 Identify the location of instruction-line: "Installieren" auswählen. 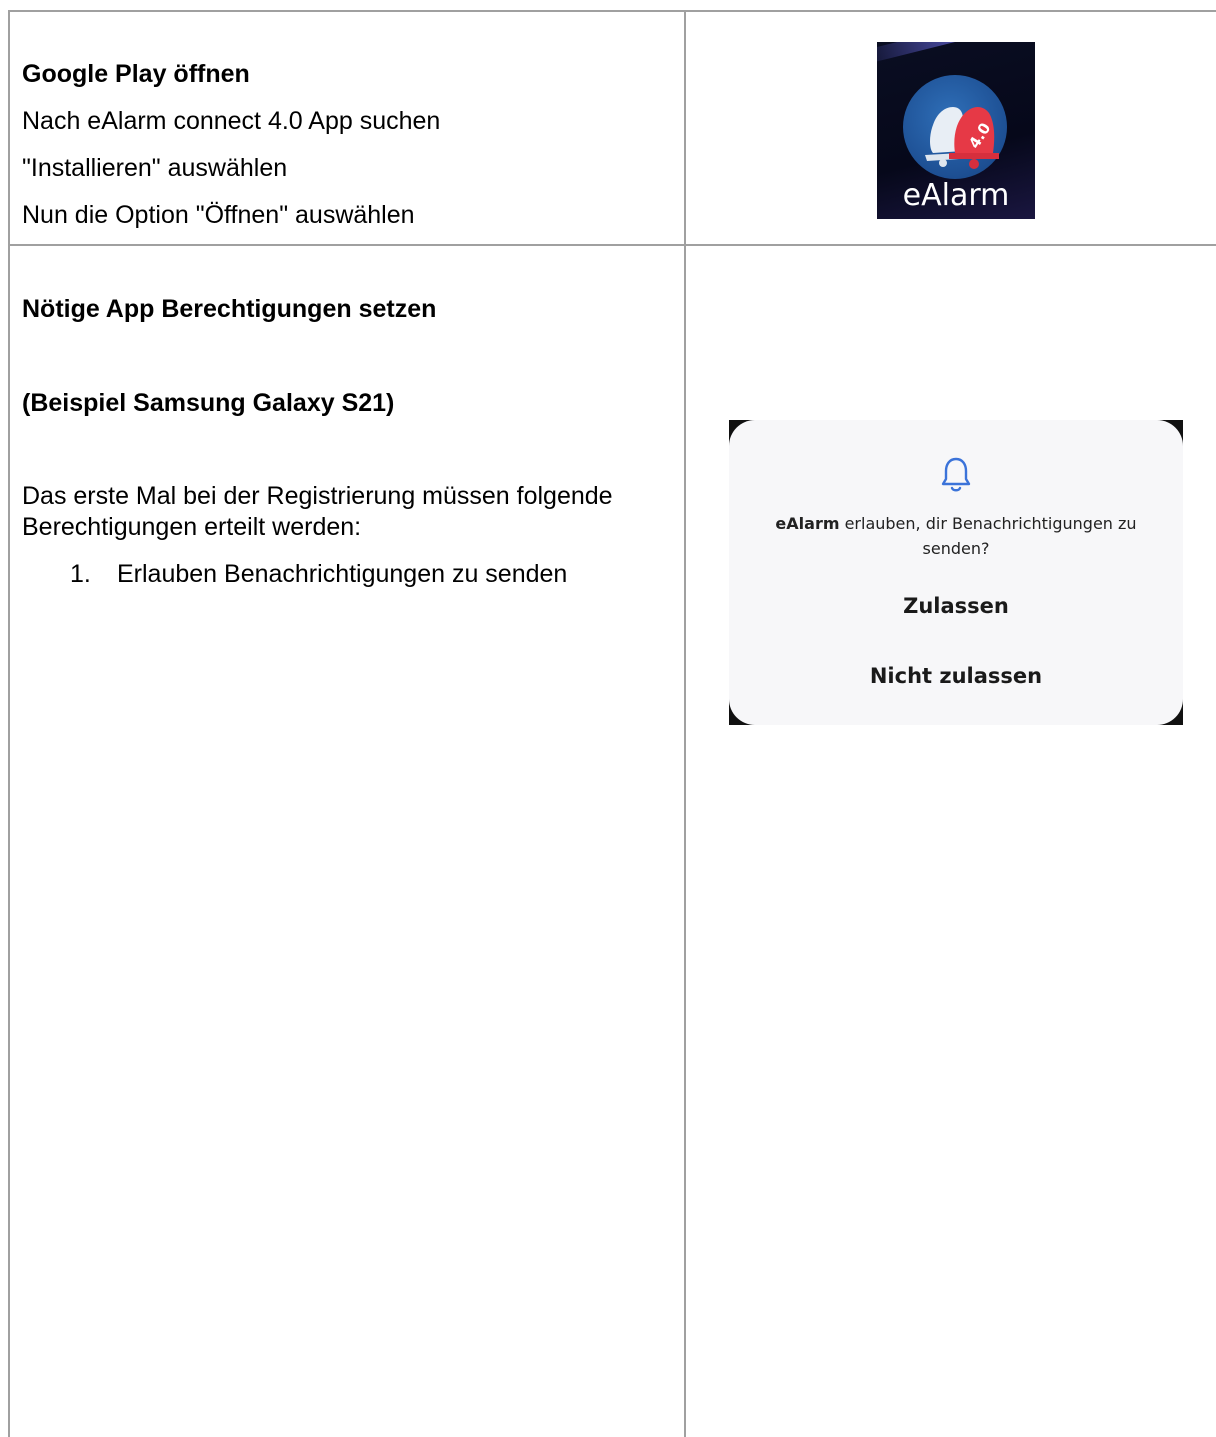
(155, 168).